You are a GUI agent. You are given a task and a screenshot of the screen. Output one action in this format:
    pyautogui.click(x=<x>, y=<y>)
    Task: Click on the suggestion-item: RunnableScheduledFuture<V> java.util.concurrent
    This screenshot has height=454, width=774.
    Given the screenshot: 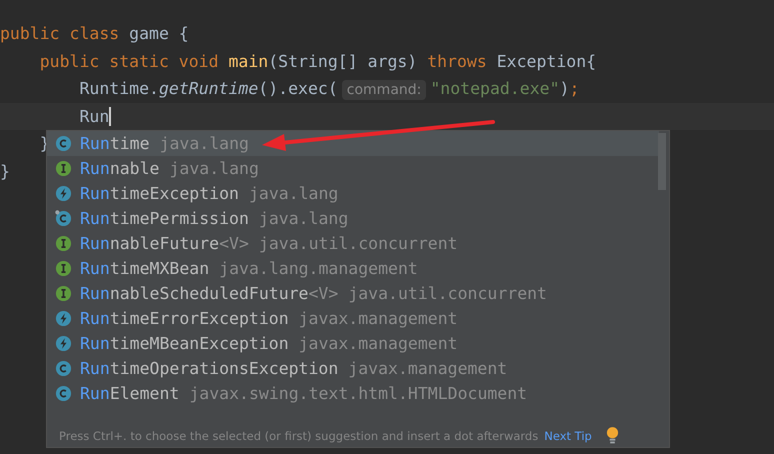 What is the action you would take?
    pyautogui.click(x=353, y=293)
    